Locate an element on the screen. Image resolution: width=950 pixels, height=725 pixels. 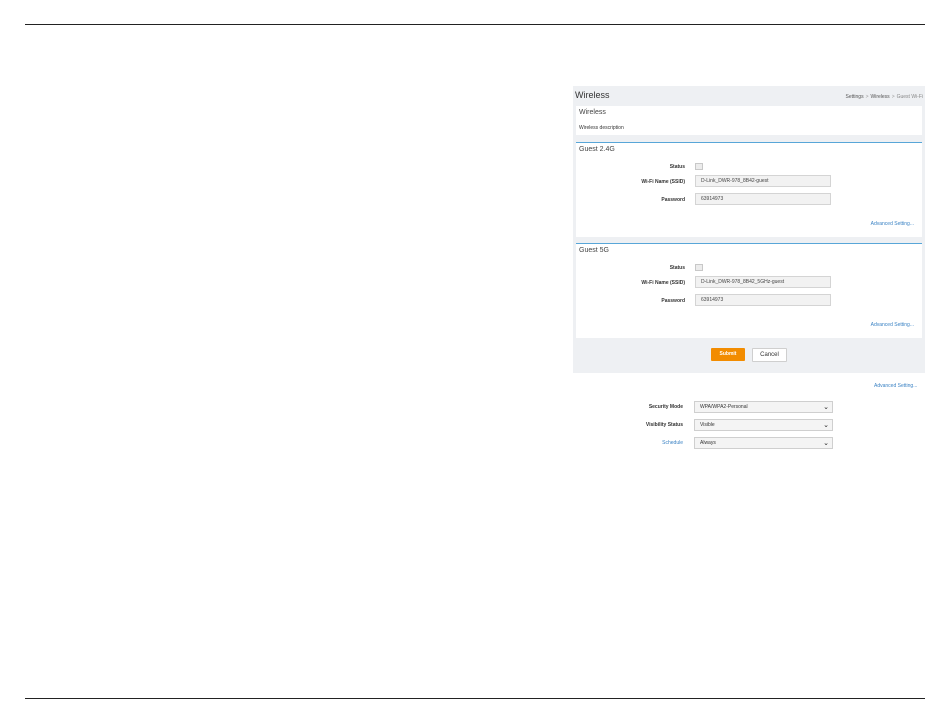
cancel-button: Cancel is located at coordinates (769, 355).